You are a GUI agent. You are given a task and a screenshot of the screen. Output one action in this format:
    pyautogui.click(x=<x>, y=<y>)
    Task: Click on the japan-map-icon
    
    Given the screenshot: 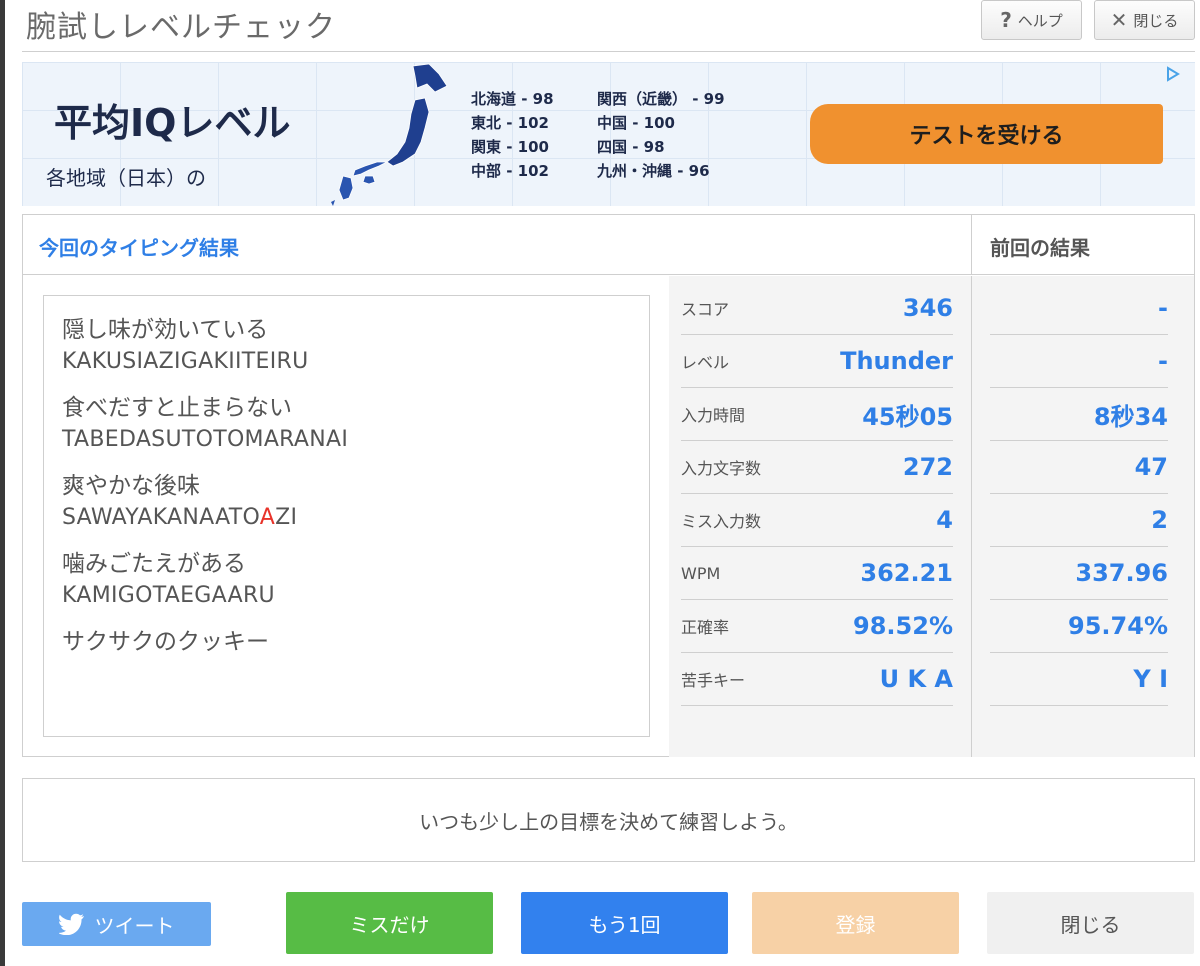 What is the action you would take?
    pyautogui.click(x=389, y=134)
    